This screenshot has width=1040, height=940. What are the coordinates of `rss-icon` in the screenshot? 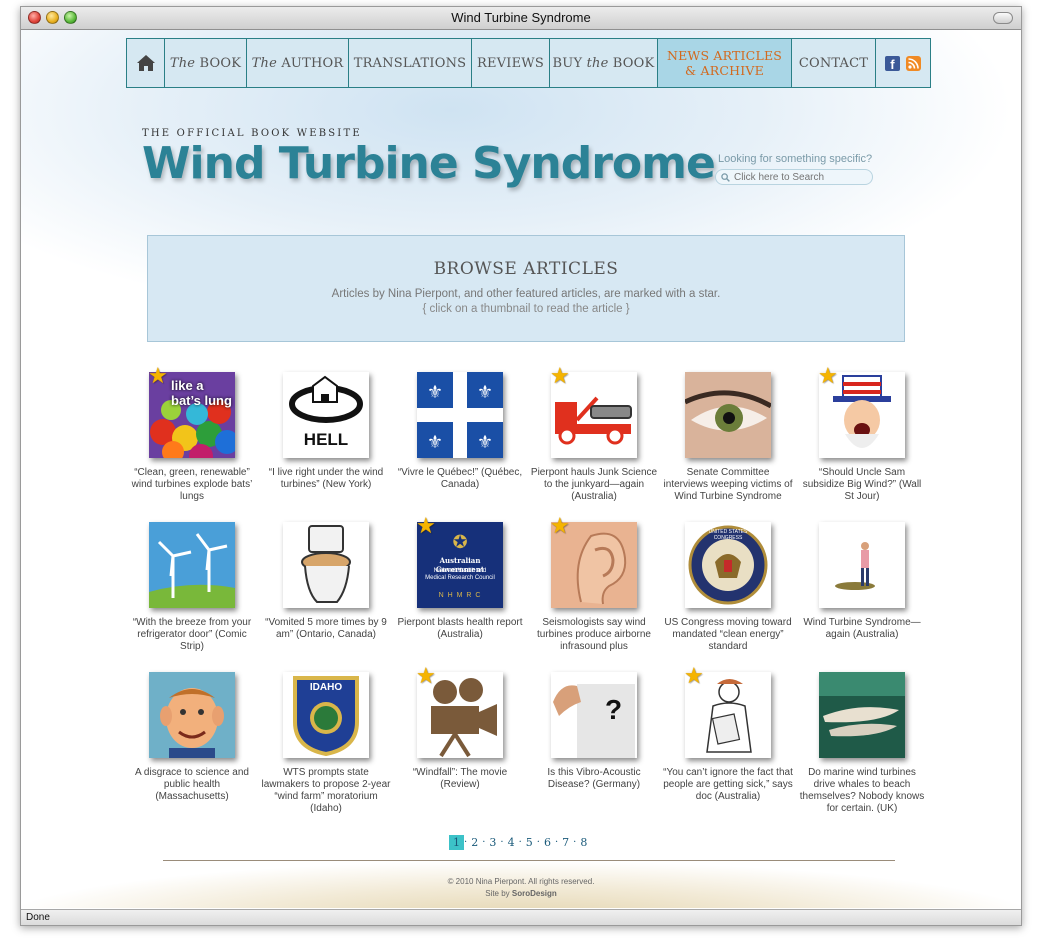 It's located at (913, 63).